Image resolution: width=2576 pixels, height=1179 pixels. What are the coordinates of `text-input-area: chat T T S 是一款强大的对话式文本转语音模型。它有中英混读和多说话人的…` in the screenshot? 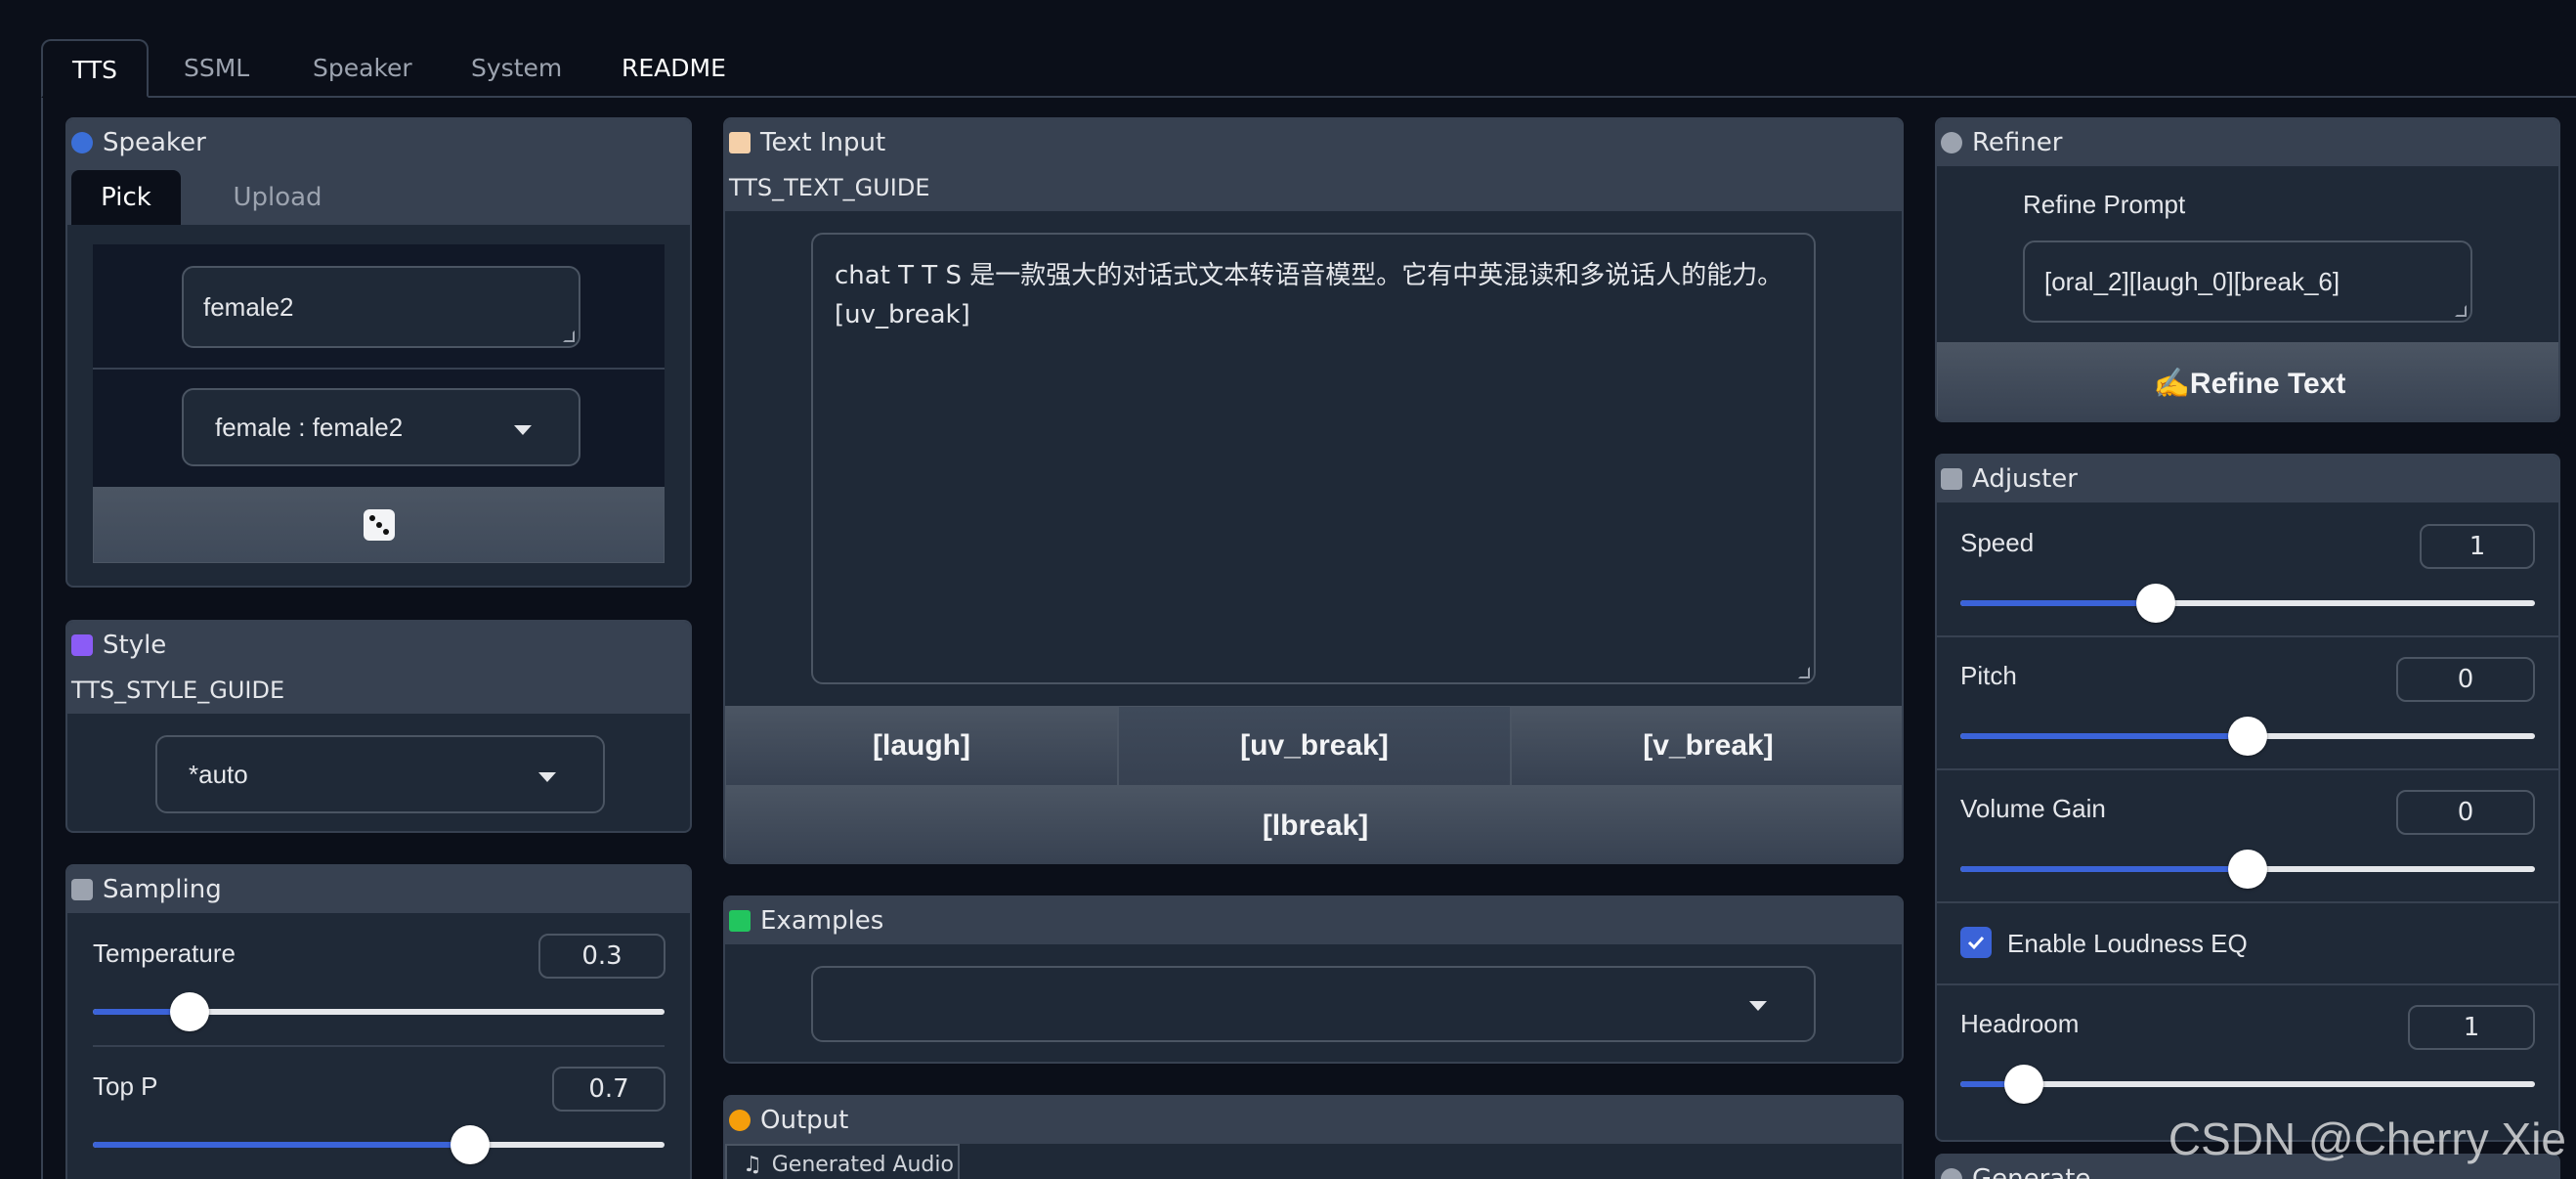 It's located at (1314, 458).